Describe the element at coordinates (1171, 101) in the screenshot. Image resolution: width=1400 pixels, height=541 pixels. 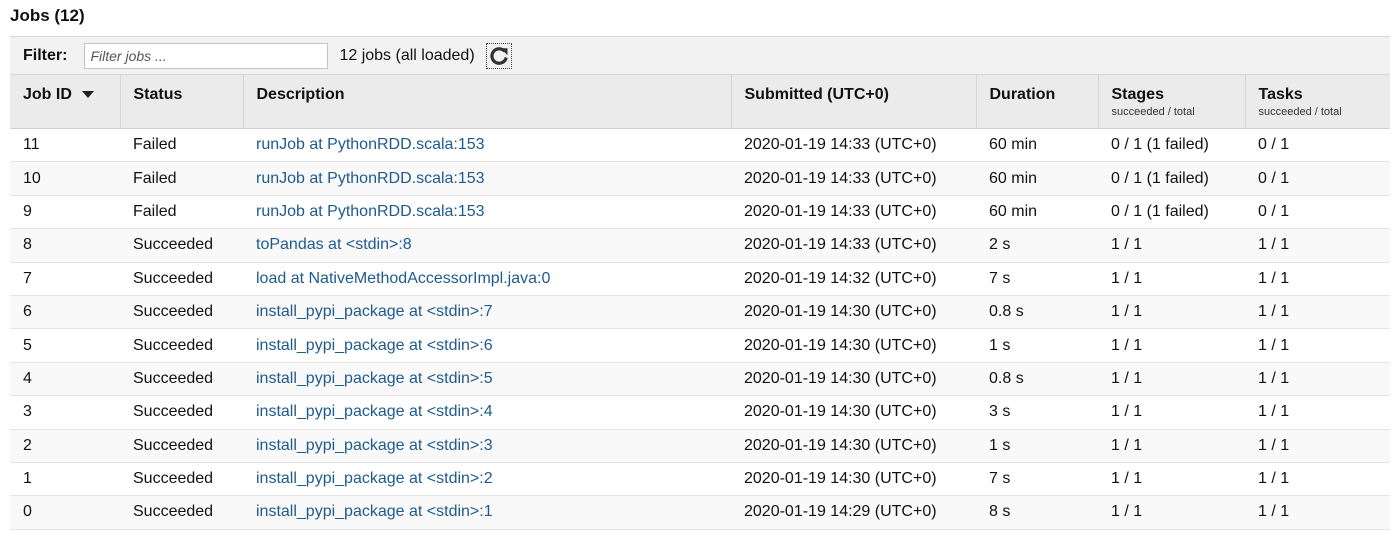
I see `column-header-stages: Stages succeeded / total` at that location.